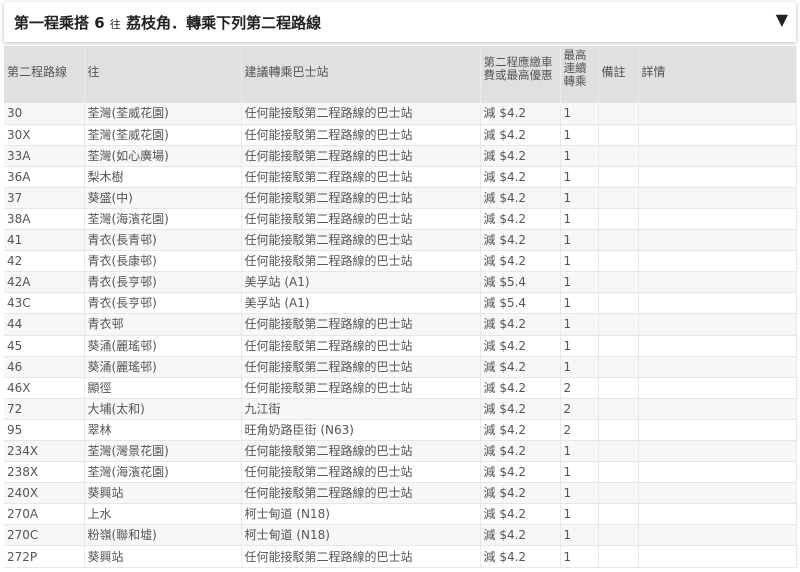  What do you see at coordinates (400, 240) in the screenshot?
I see `table-row: 41 青衣(長青邨) 任何能接駁第二程路線的巴士站減 $4.2 1` at bounding box center [400, 240].